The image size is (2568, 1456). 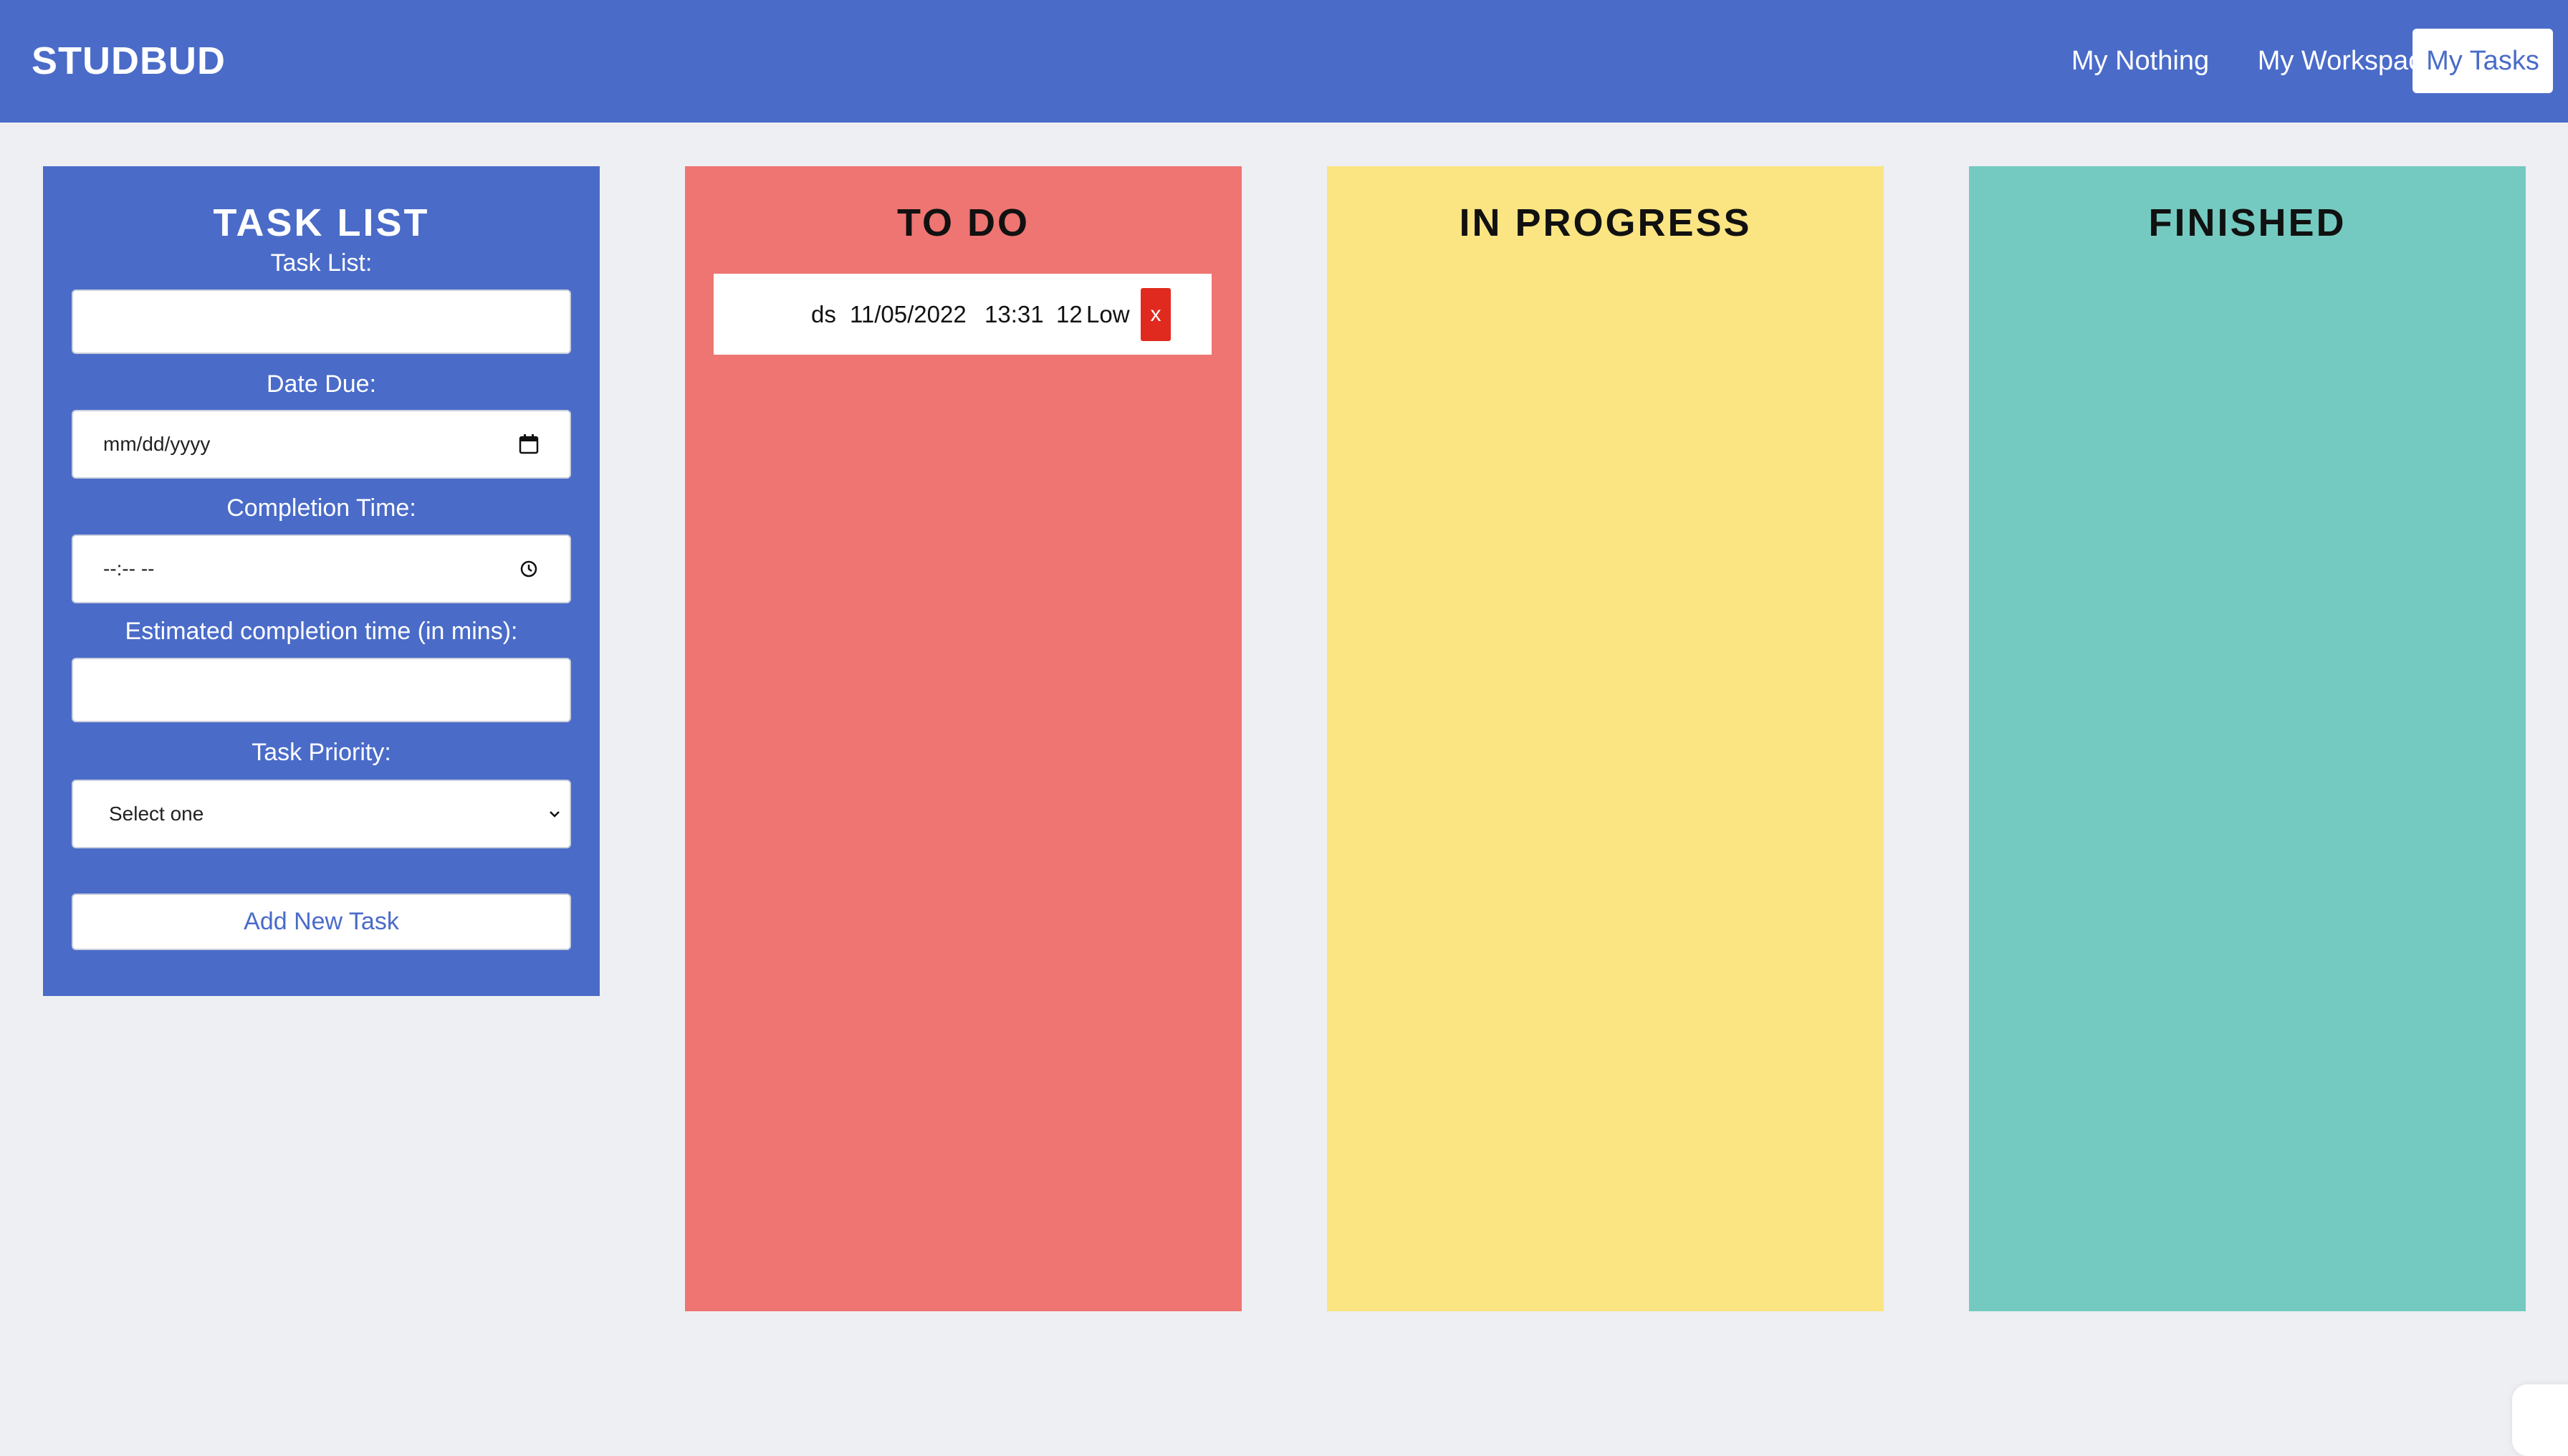 What do you see at coordinates (1156, 314) in the screenshot?
I see `delete-task-button: x` at bounding box center [1156, 314].